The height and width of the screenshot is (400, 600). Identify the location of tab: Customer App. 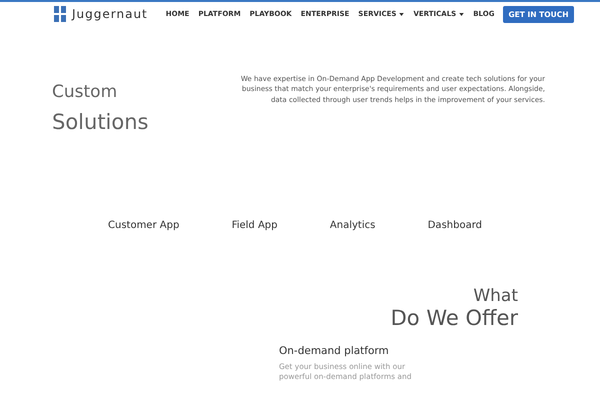
(144, 225).